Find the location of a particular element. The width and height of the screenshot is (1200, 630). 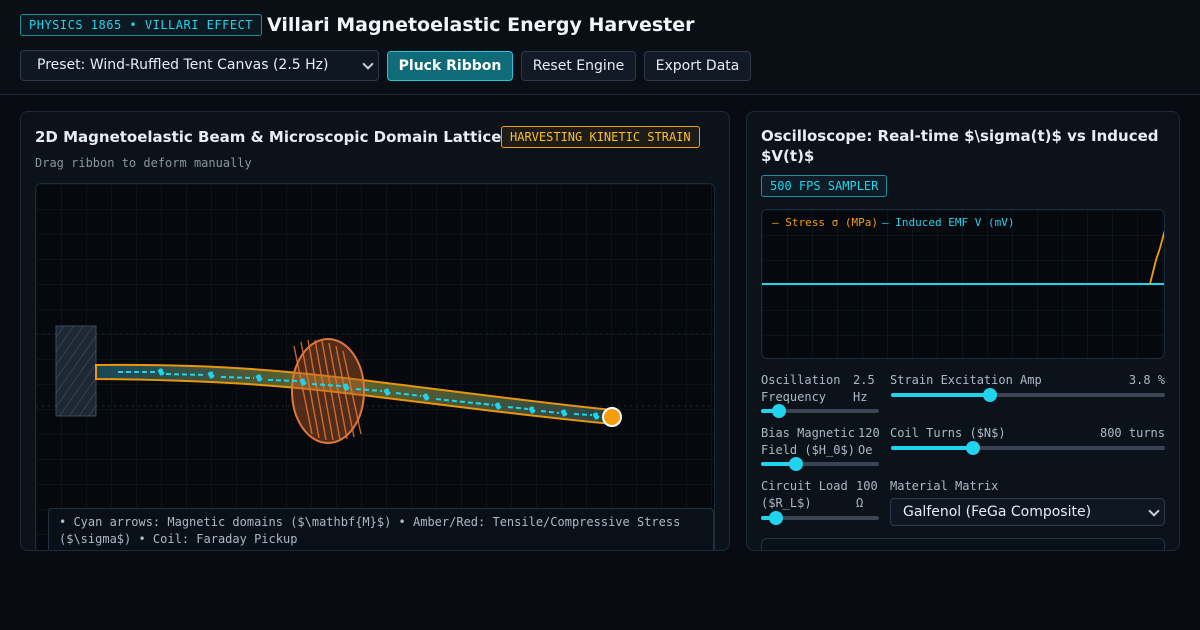

legend-stress: — Stress σ (MPa) is located at coordinates (825, 222).